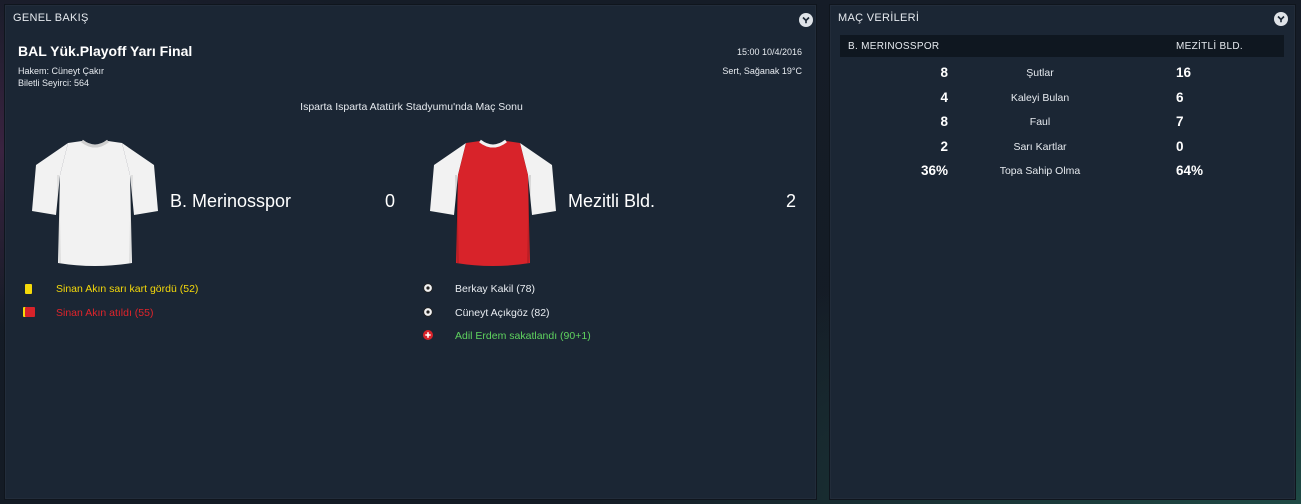 The image size is (1301, 504). Describe the element at coordinates (806, 20) in the screenshot. I see `overview-collapse-icon` at that location.